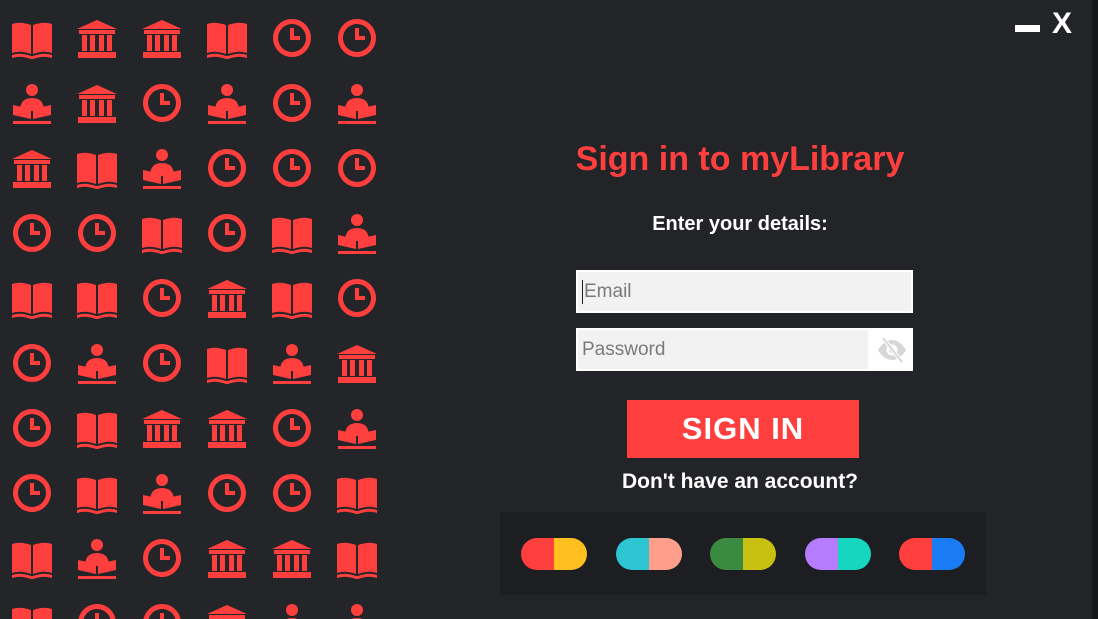  Describe the element at coordinates (1095, 309) in the screenshot. I see `window-edge` at that location.